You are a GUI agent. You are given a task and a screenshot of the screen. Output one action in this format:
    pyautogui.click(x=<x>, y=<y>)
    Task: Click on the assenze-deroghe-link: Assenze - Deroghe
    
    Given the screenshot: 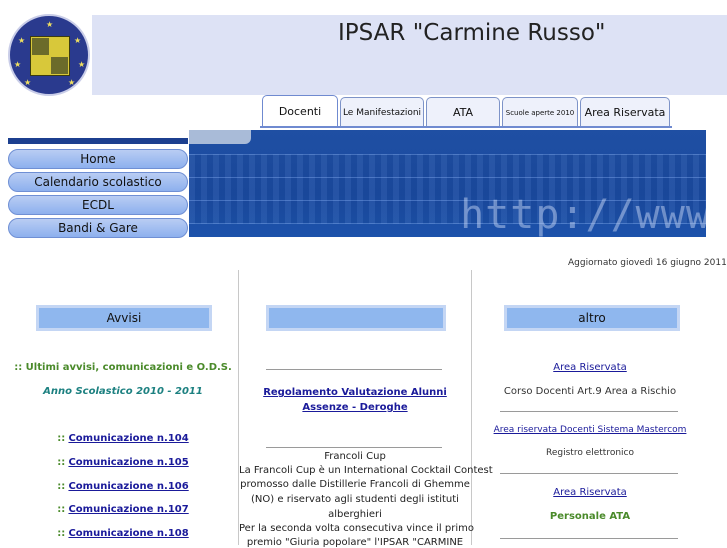 What is the action you would take?
    pyautogui.click(x=354, y=407)
    